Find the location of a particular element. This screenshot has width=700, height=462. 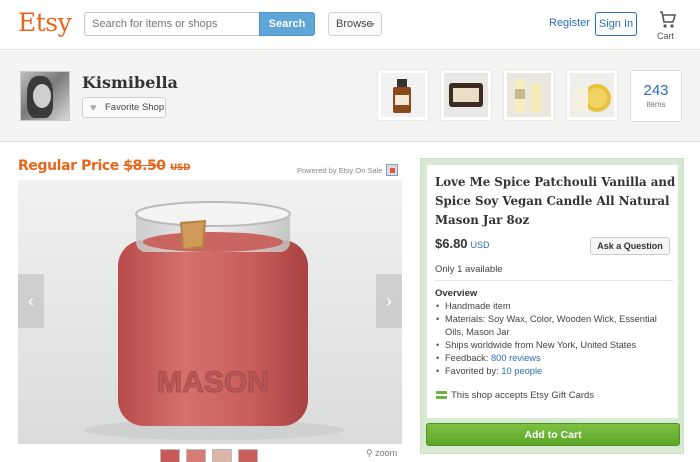

feedback-link: 800 reviews is located at coordinates (516, 358).